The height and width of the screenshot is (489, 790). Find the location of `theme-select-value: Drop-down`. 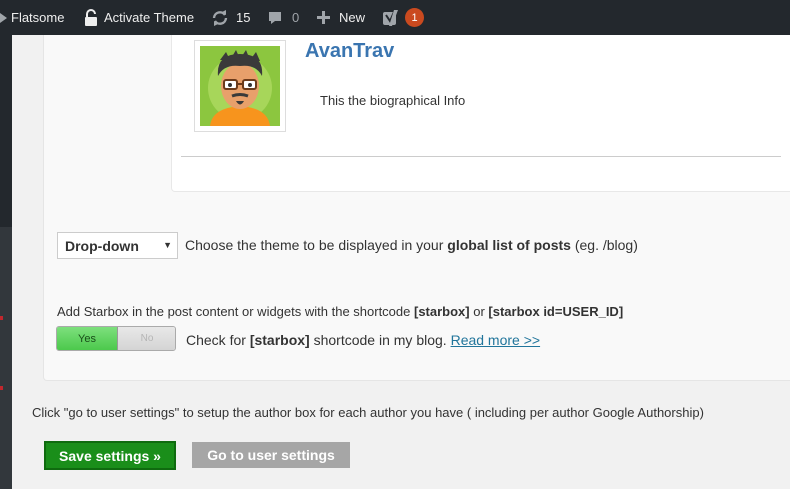

theme-select-value: Drop-down is located at coordinates (102, 245).